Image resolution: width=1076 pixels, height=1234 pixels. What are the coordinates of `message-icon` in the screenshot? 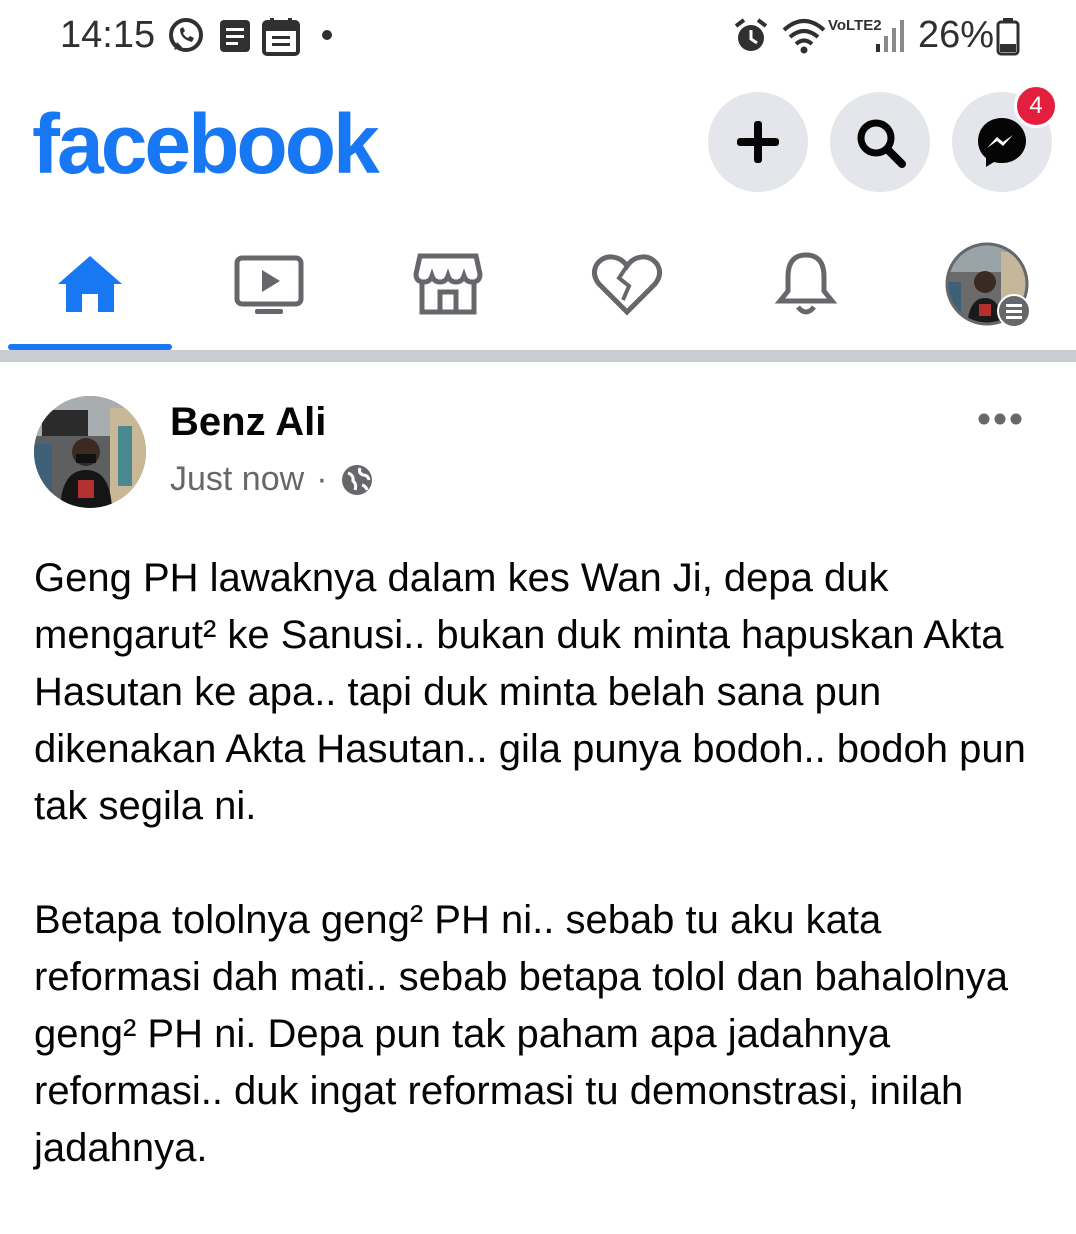 It's located at (235, 38).